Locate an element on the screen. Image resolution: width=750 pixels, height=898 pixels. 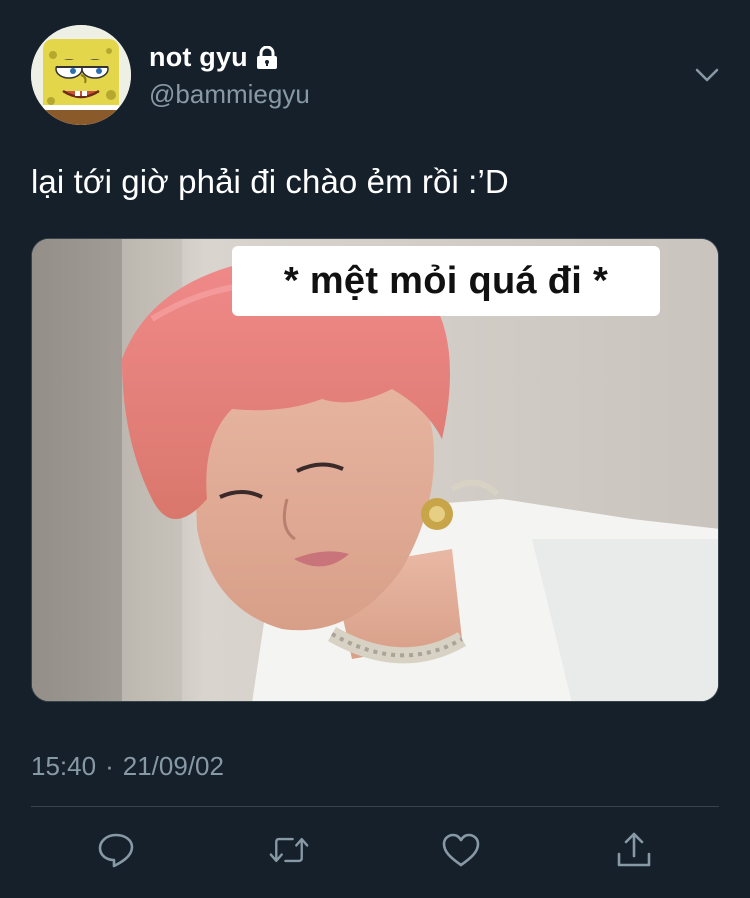
reply-icon is located at coordinates (116, 850).